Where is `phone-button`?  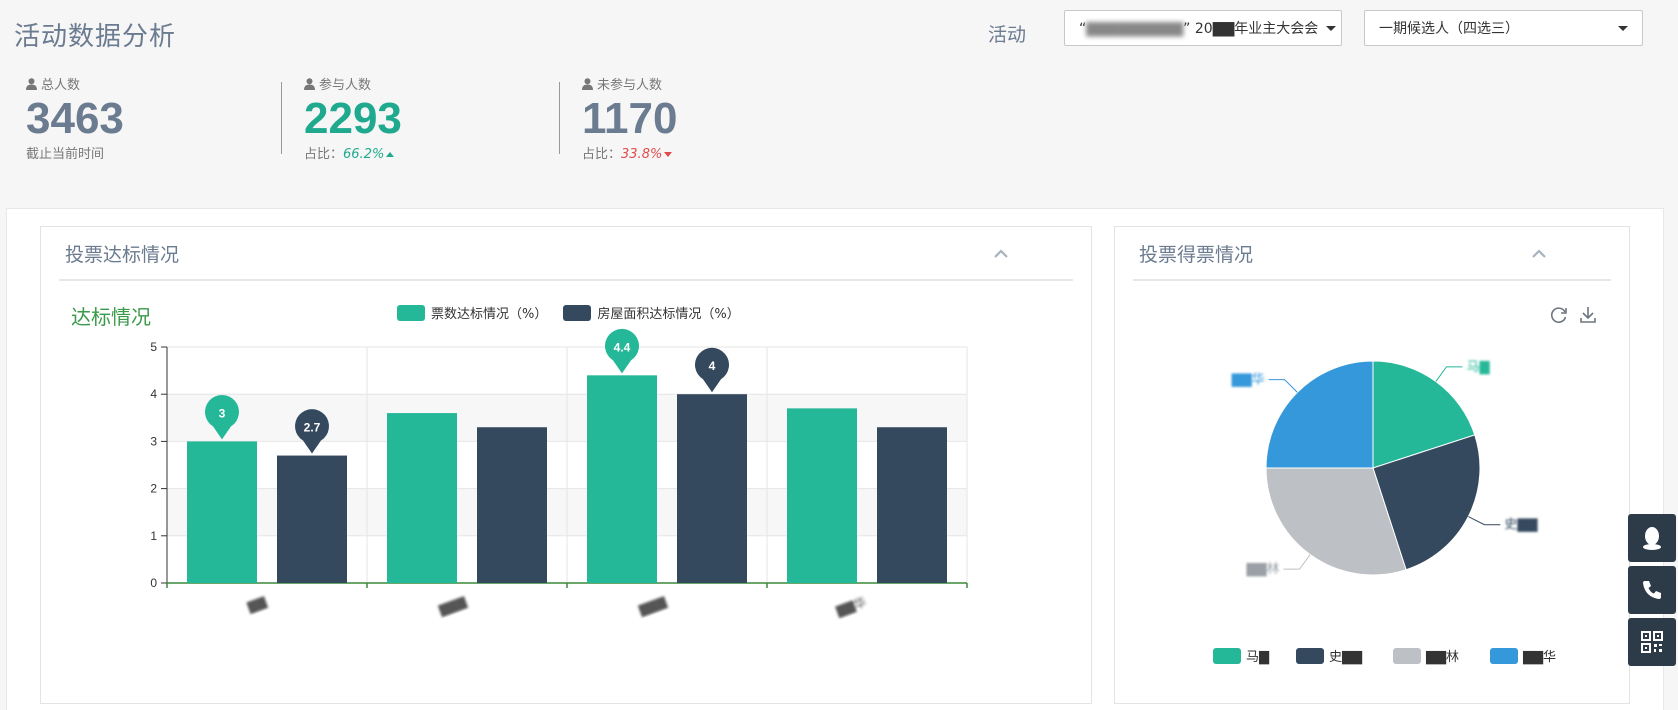
phone-button is located at coordinates (1652, 590).